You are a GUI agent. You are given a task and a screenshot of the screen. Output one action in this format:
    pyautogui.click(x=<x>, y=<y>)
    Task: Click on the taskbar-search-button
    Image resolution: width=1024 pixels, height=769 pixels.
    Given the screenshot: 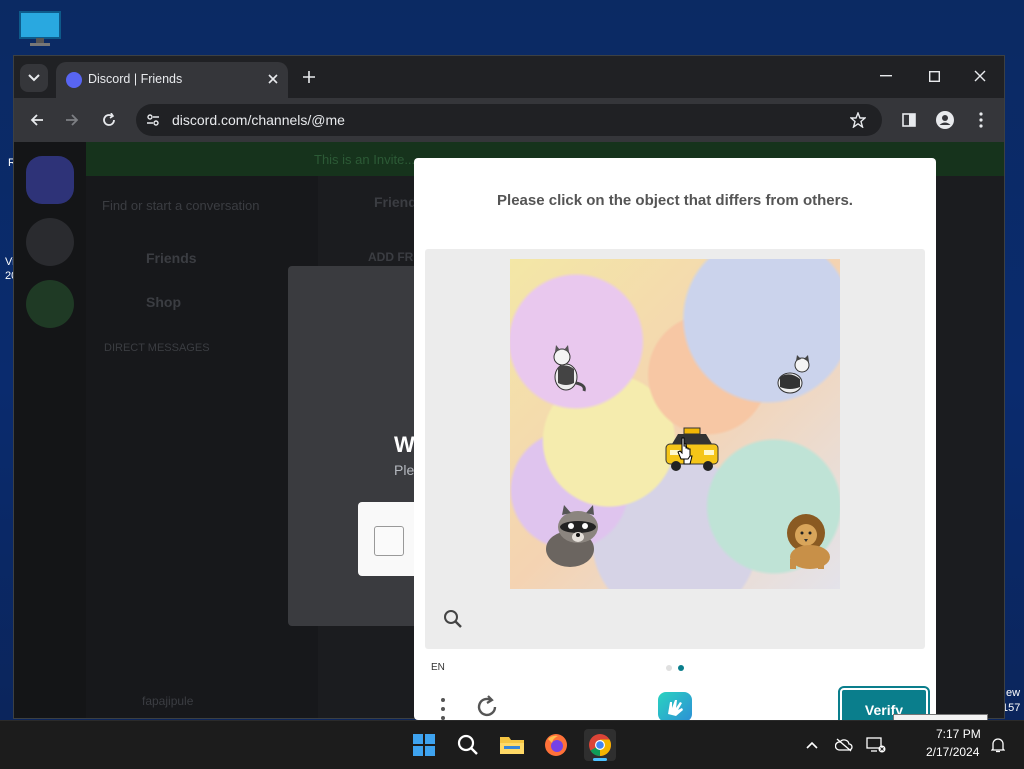 What is the action you would take?
    pyautogui.click(x=468, y=745)
    